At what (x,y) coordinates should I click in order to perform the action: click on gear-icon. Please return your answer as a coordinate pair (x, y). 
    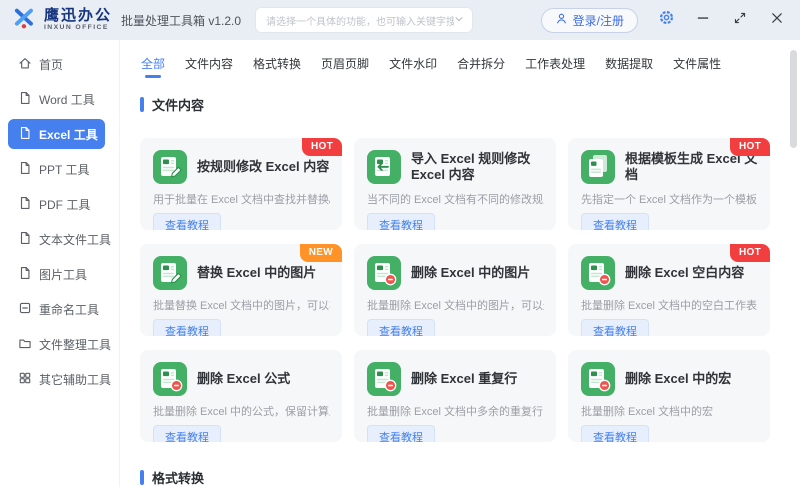
    Looking at the image, I should click on (666, 20).